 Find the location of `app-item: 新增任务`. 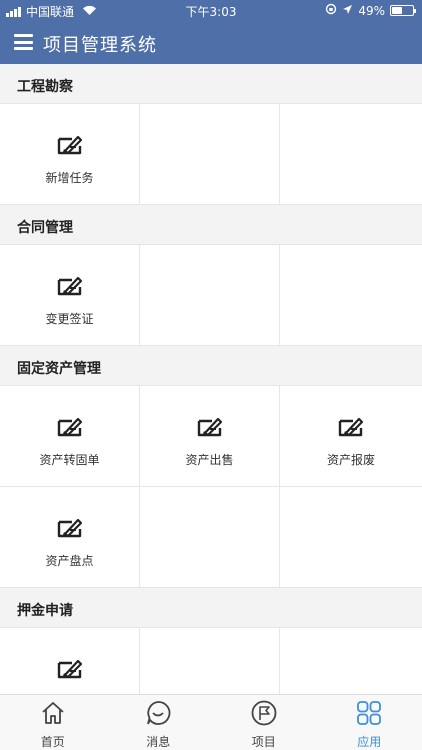

app-item: 新增任务 is located at coordinates (70, 154).